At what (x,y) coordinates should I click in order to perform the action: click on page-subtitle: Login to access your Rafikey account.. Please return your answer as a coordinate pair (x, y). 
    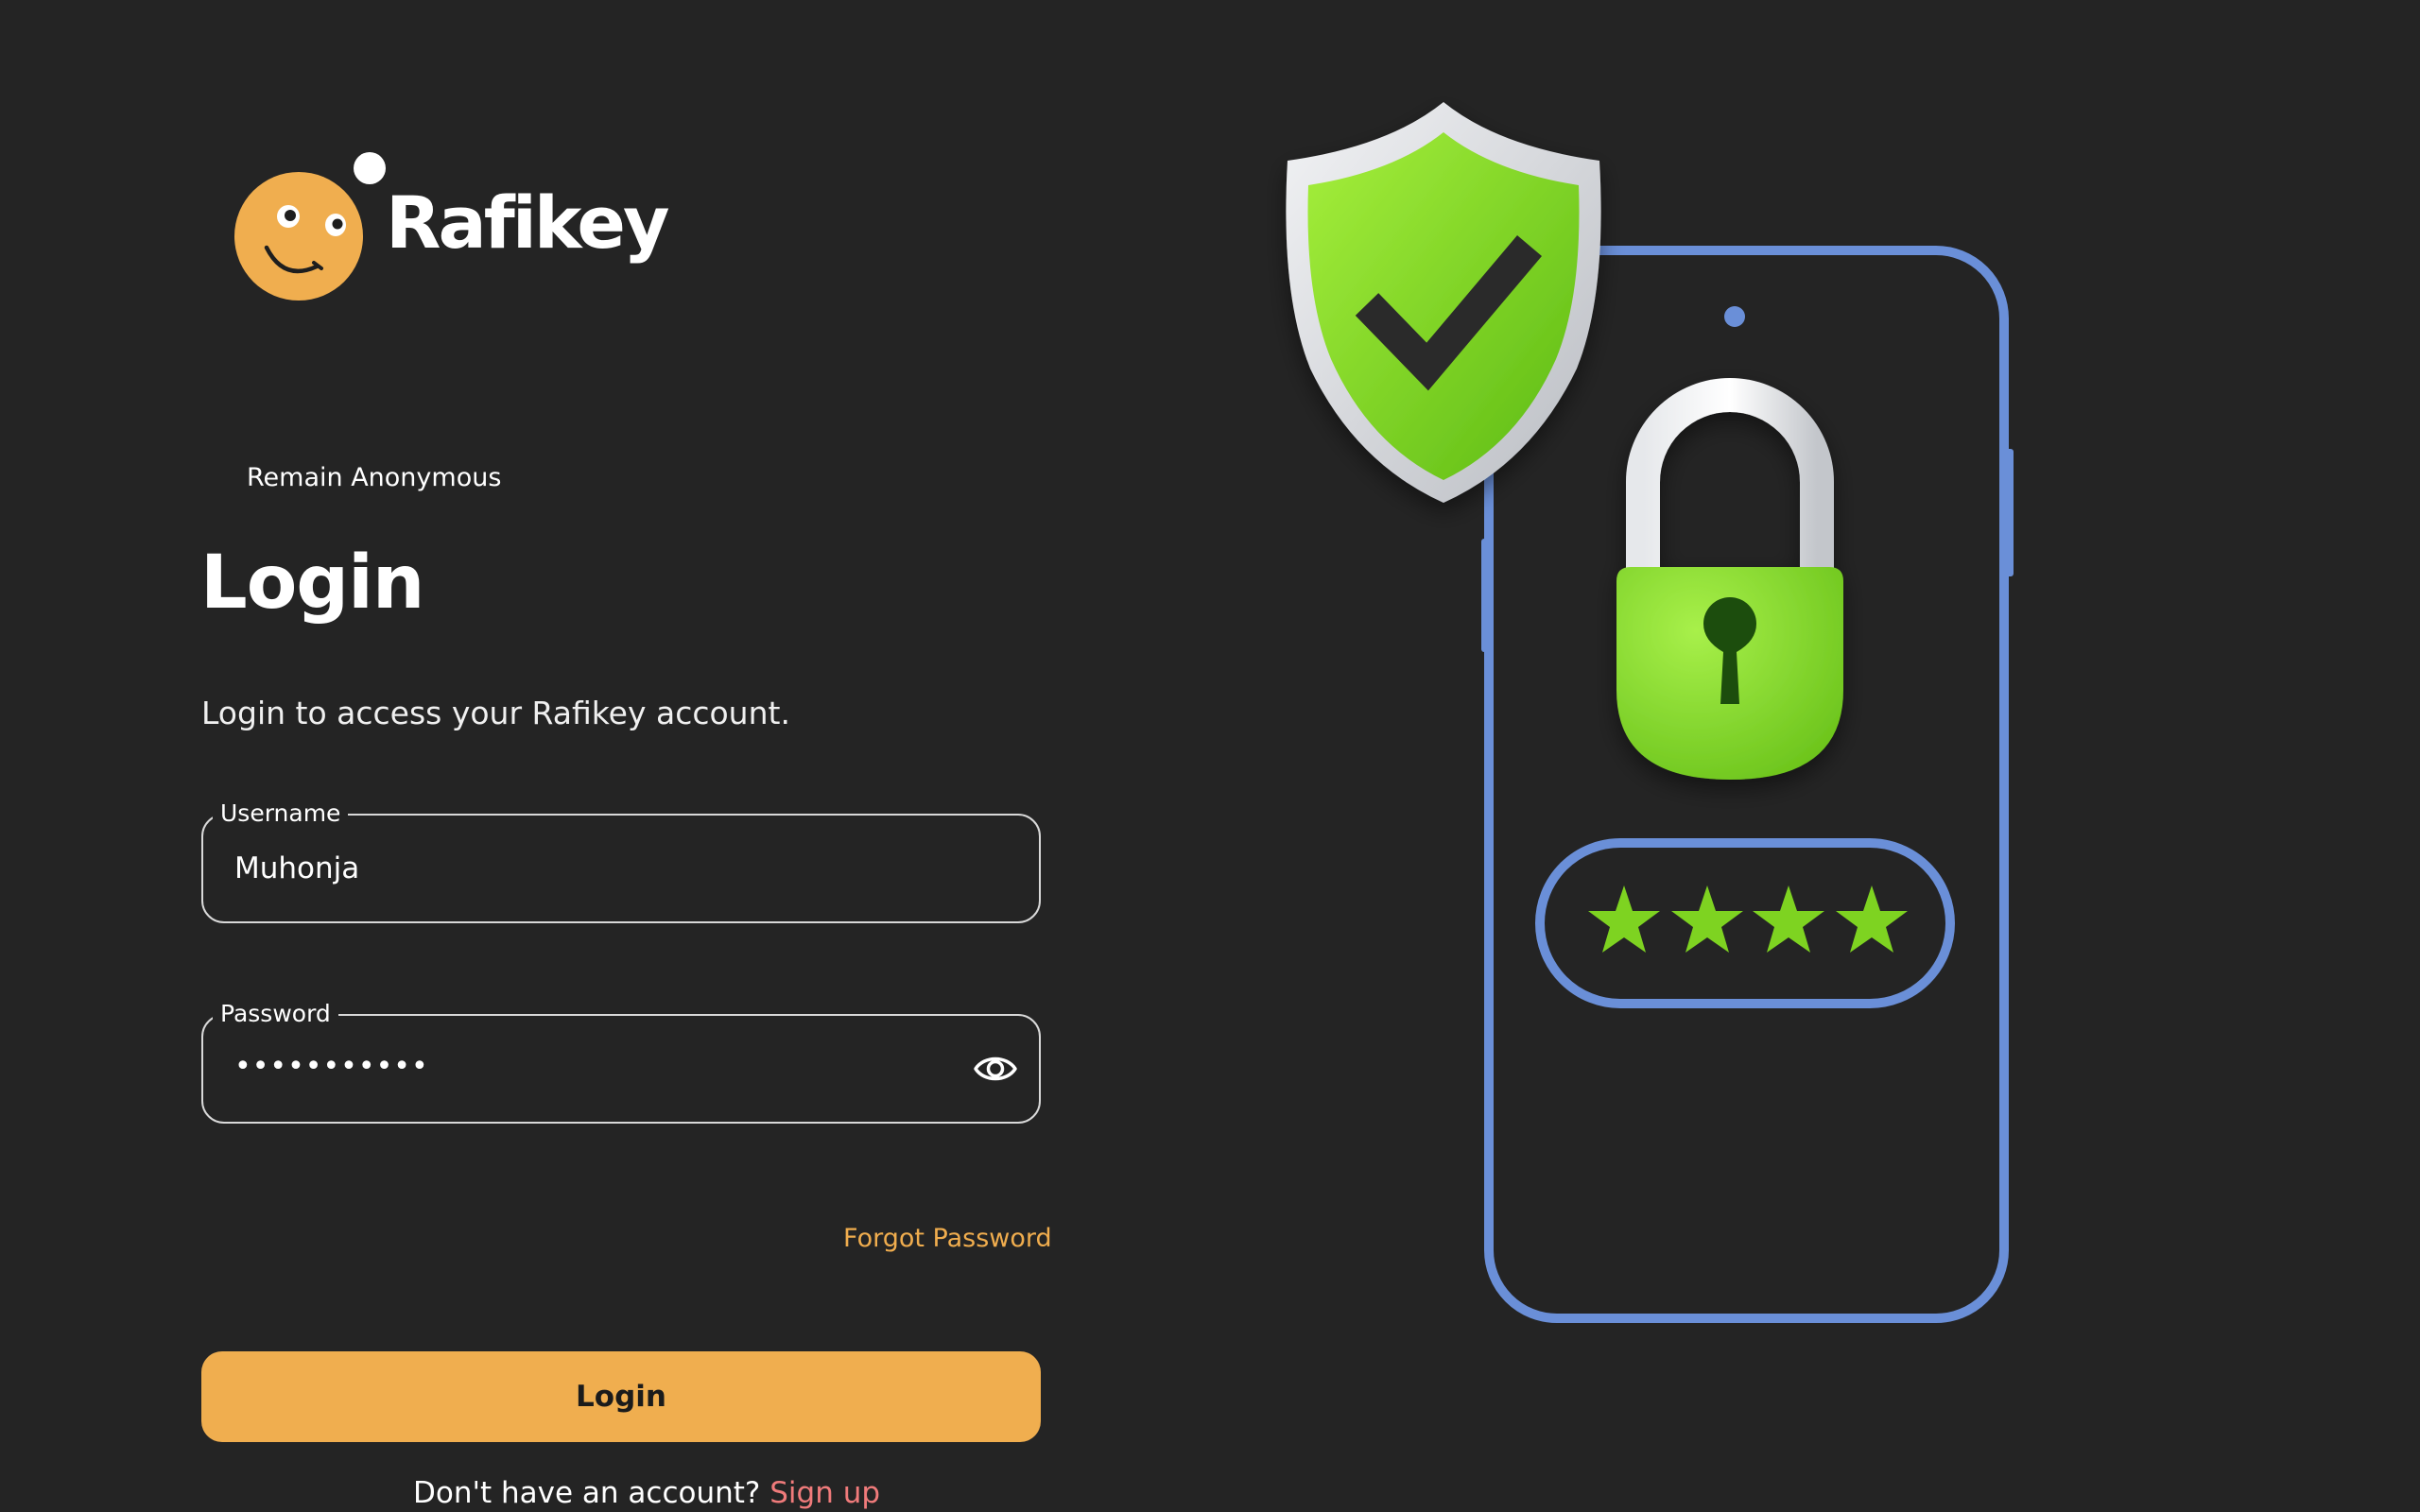
    Looking at the image, I should click on (495, 713).